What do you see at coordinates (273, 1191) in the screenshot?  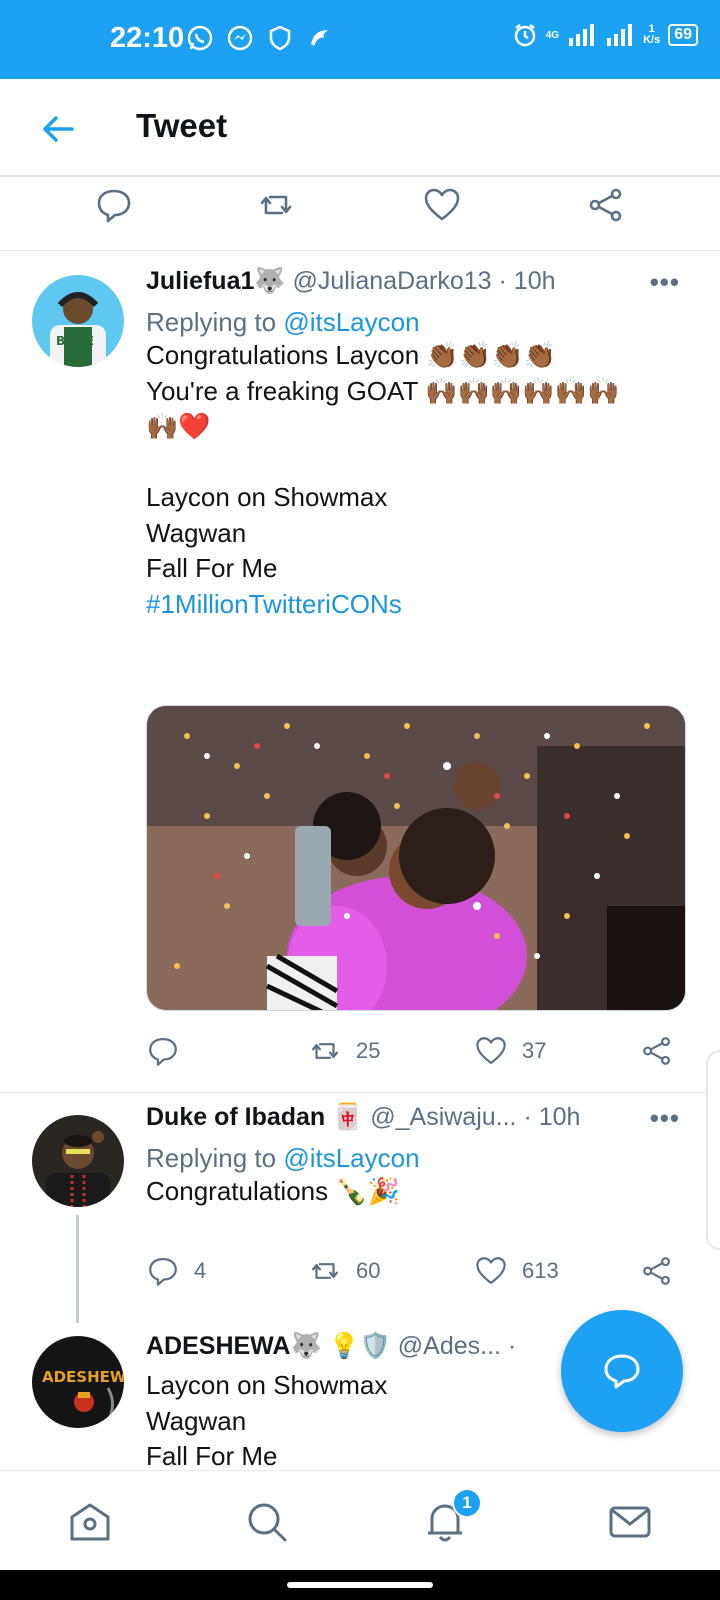 I see `tweet-text: Congratulations 🍾🎉` at bounding box center [273, 1191].